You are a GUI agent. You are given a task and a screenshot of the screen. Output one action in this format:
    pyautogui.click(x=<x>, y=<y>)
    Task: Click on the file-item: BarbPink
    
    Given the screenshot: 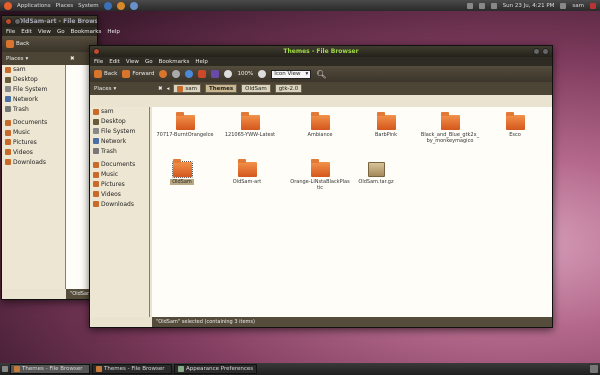 What is the action you would take?
    pyautogui.click(x=386, y=125)
    